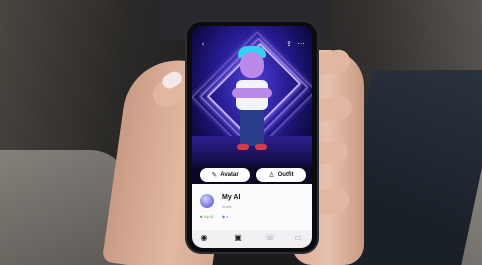 The height and width of the screenshot is (265, 482). Describe the element at coordinates (231, 197) in the screenshot. I see `chat-name: My AI` at that location.